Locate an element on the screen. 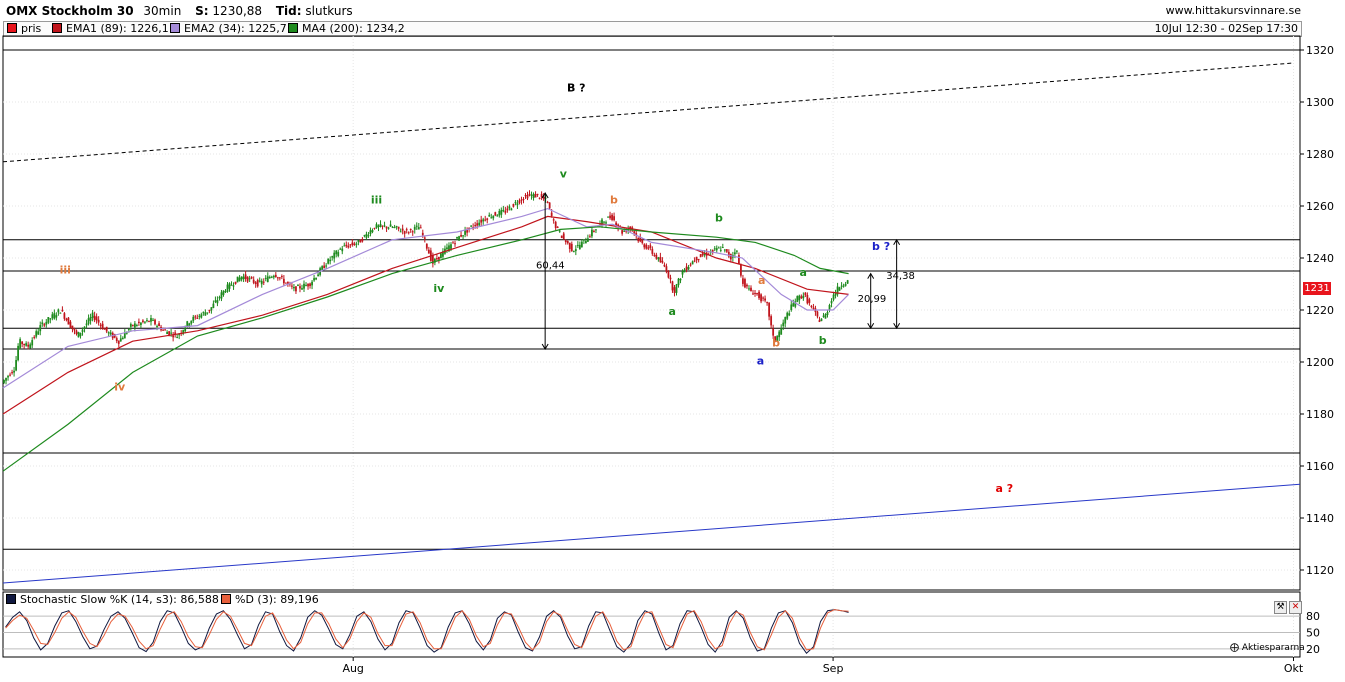 The image size is (1345, 682). y-tick-label: 1220 is located at coordinates (1320, 310).